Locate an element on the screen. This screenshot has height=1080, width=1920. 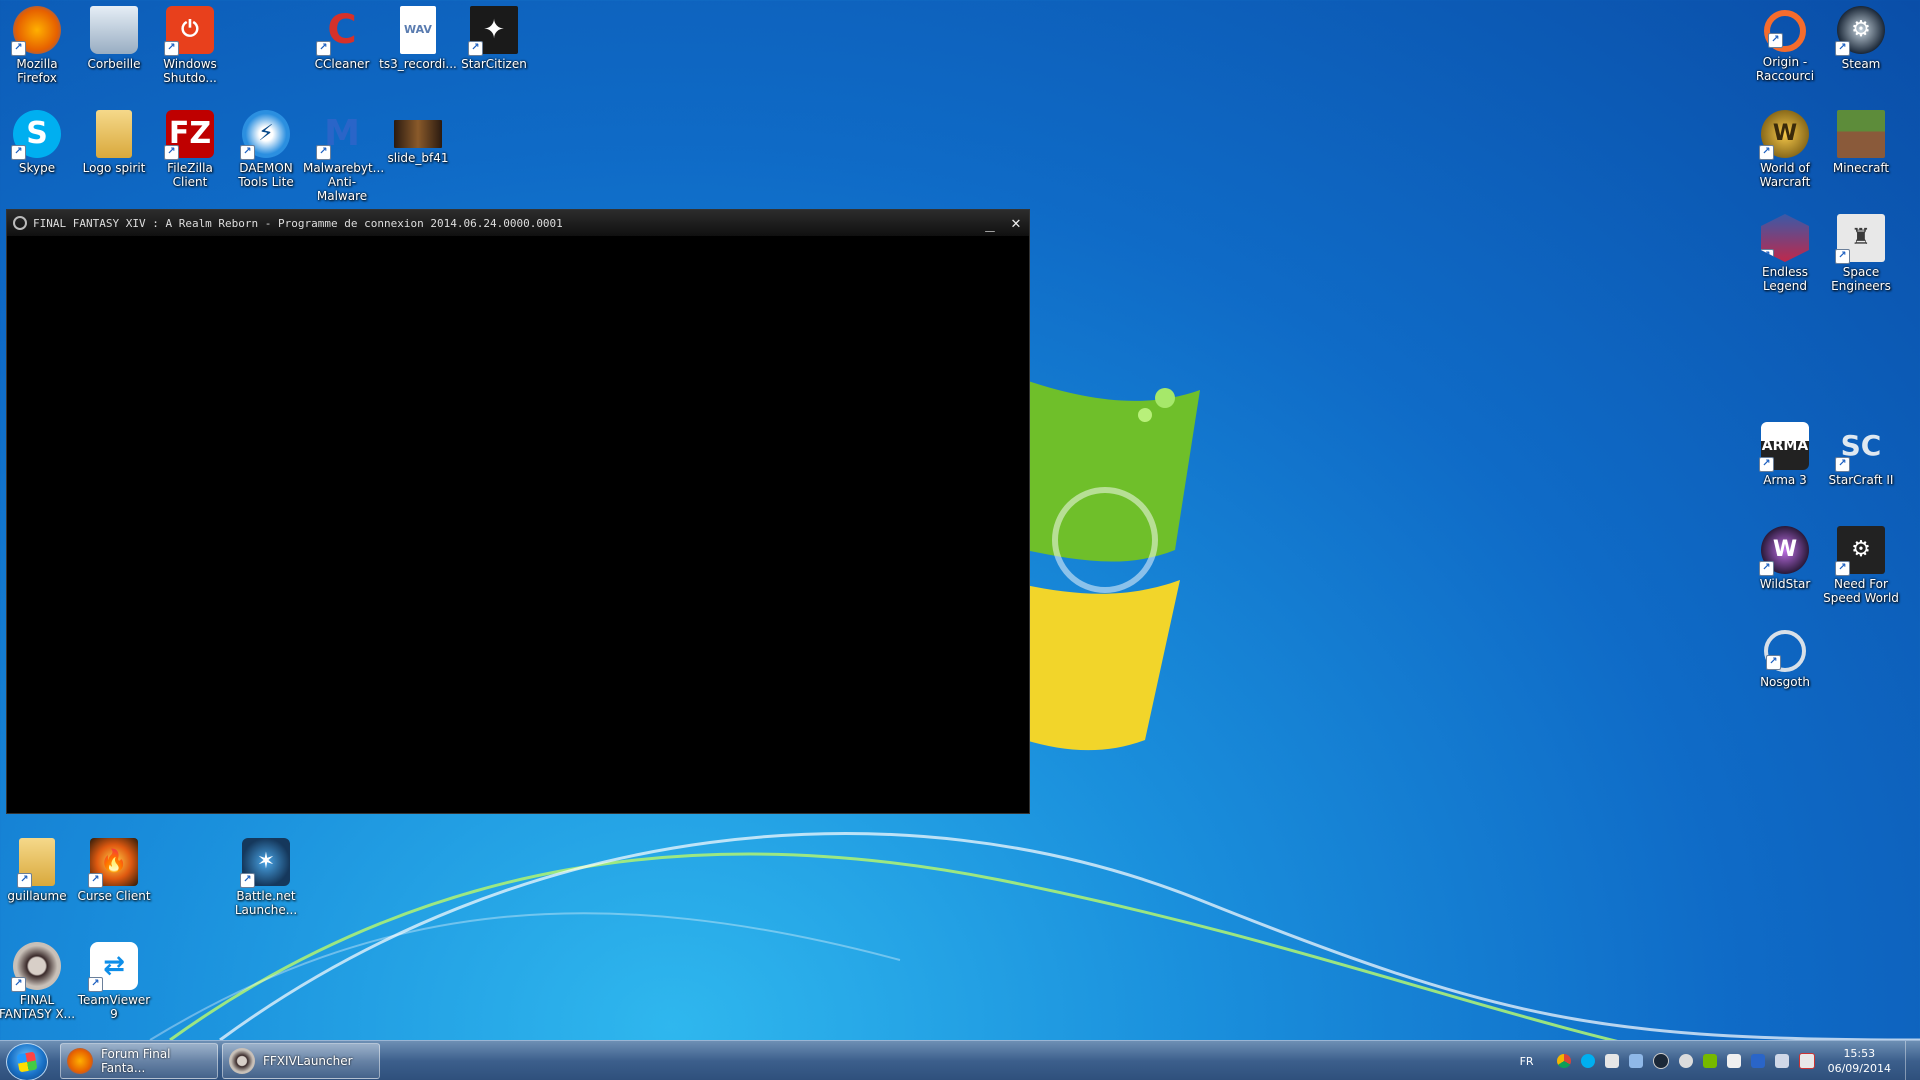
wow-icon: W ↗ is located at coordinates (1784, 135).